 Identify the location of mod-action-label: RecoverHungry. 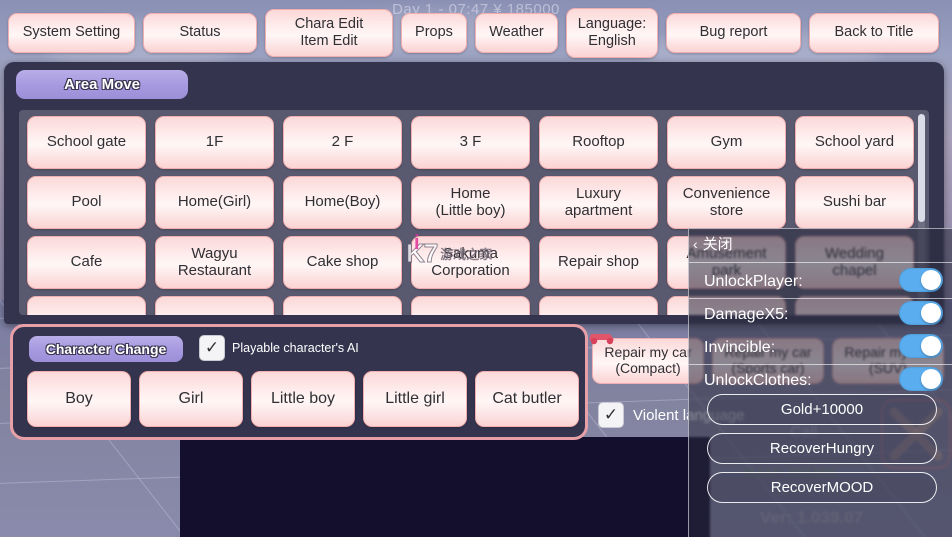
(822, 448).